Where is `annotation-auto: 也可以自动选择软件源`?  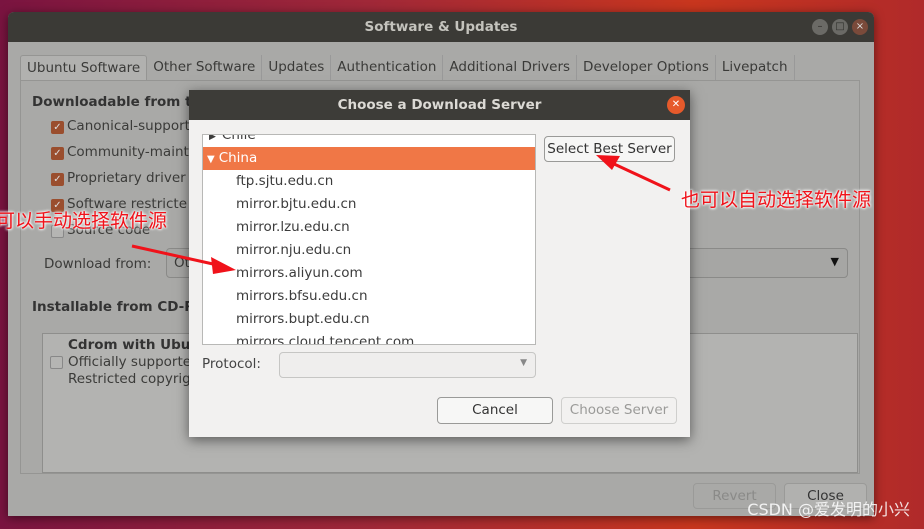
annotation-auto: 也可以自动选择软件源 is located at coordinates (776, 200).